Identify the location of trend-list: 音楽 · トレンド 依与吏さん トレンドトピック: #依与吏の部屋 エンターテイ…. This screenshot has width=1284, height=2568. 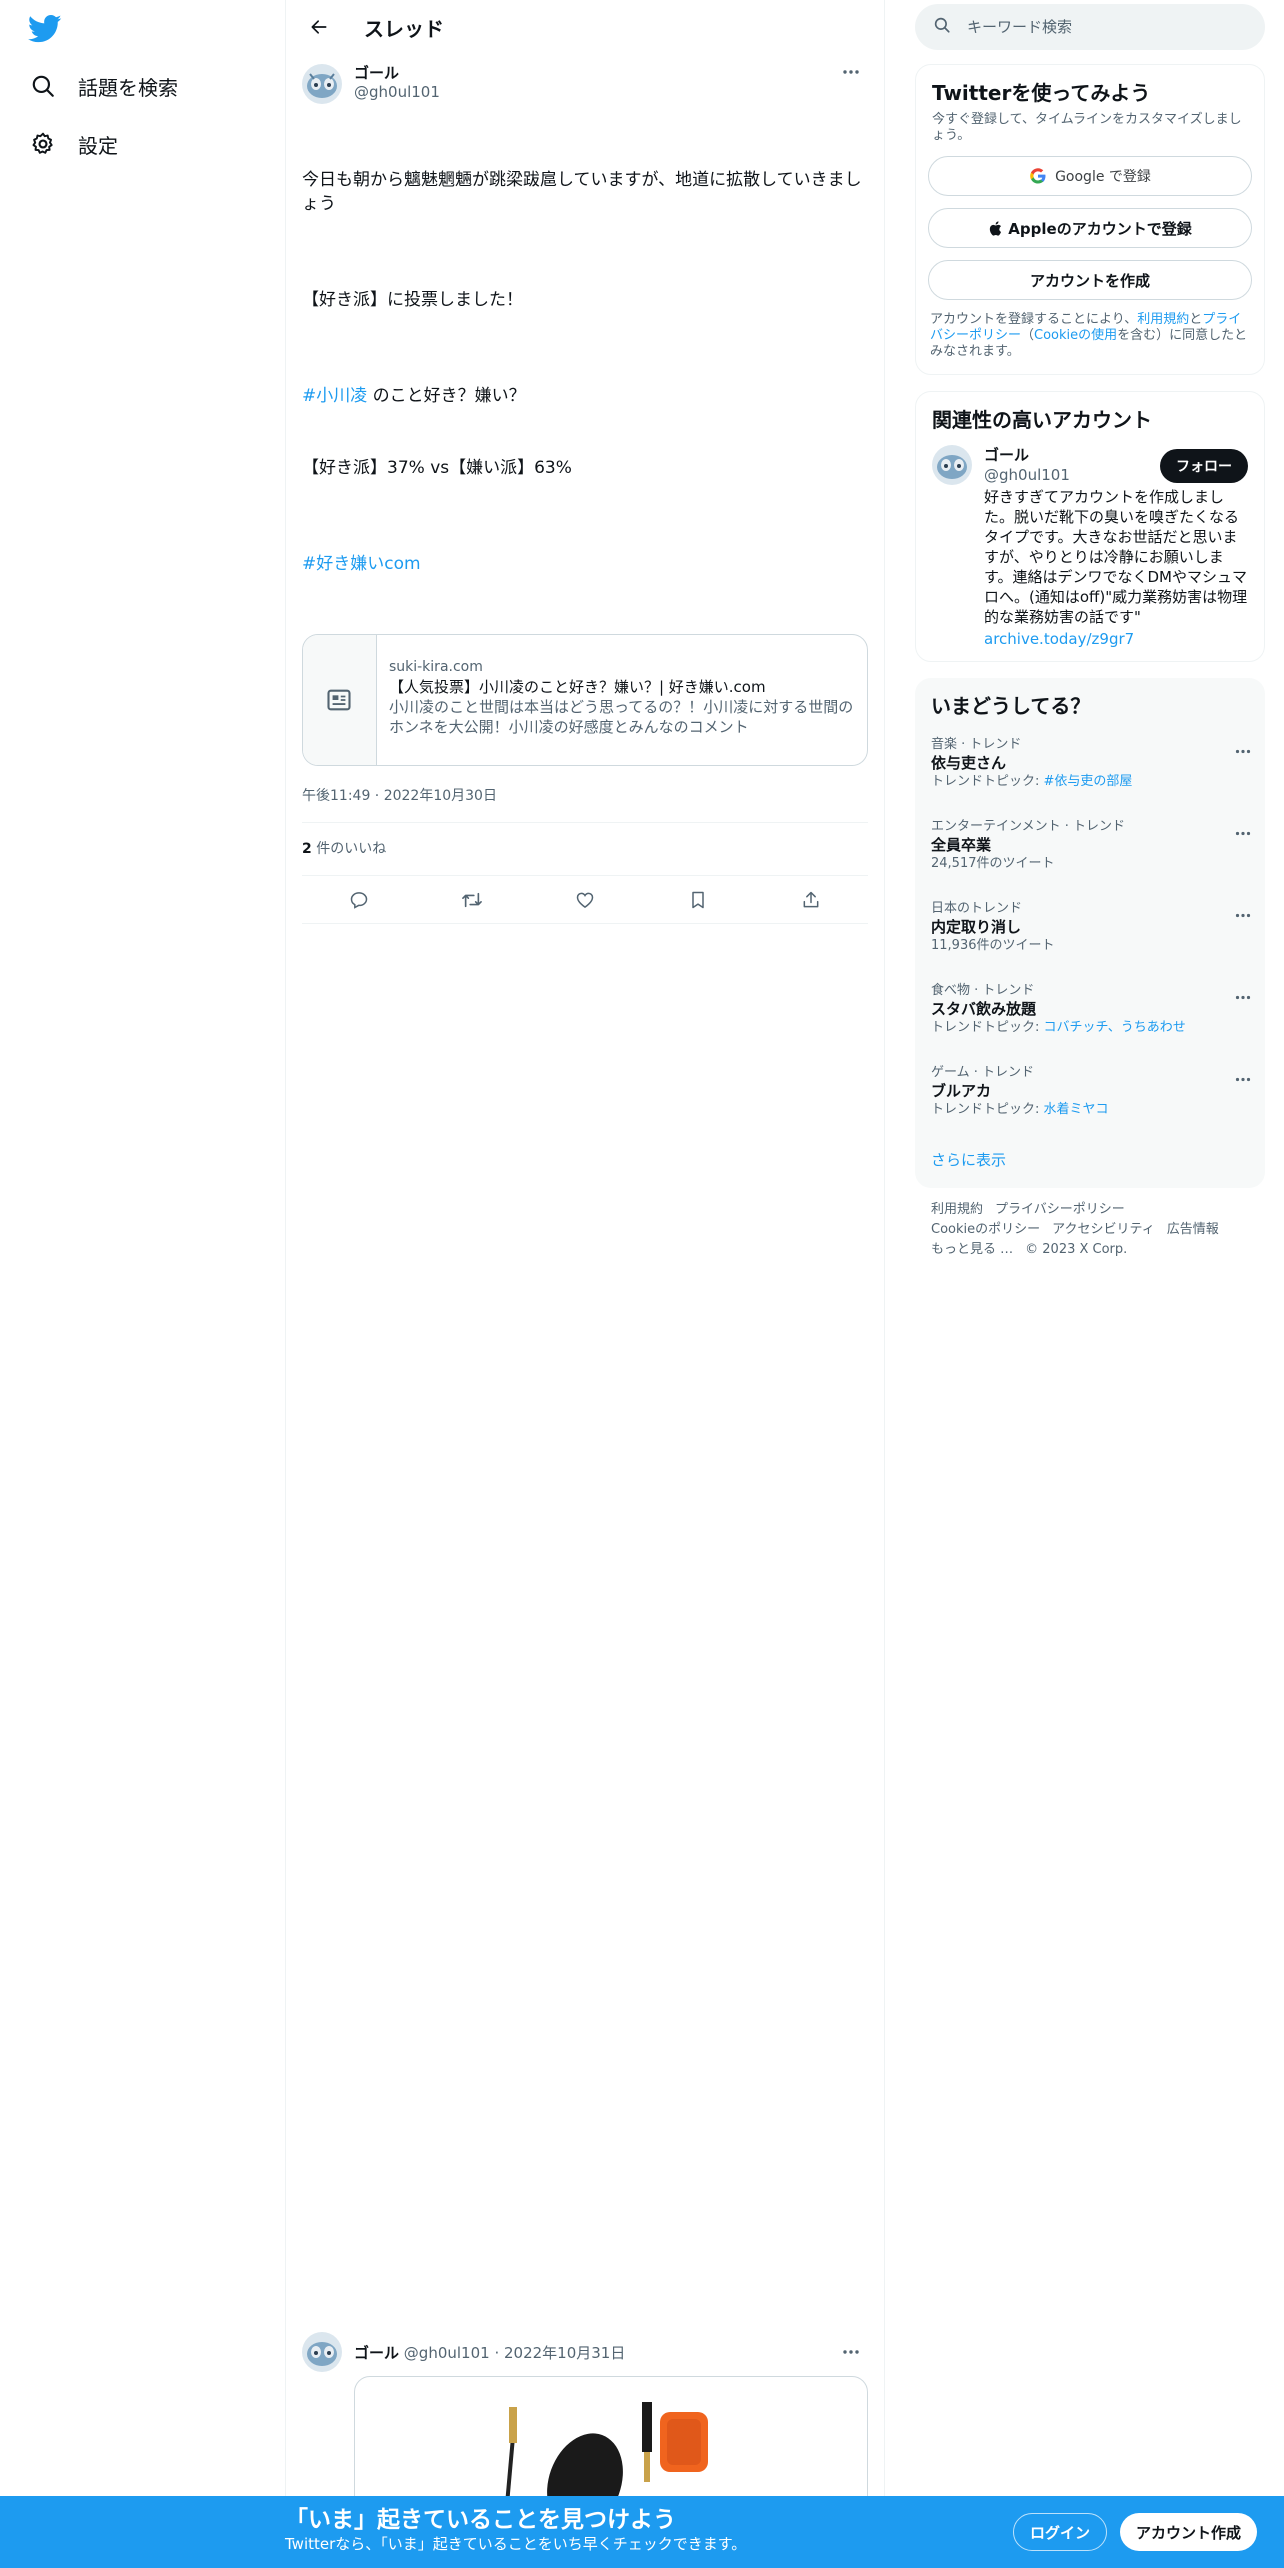
(1090, 930).